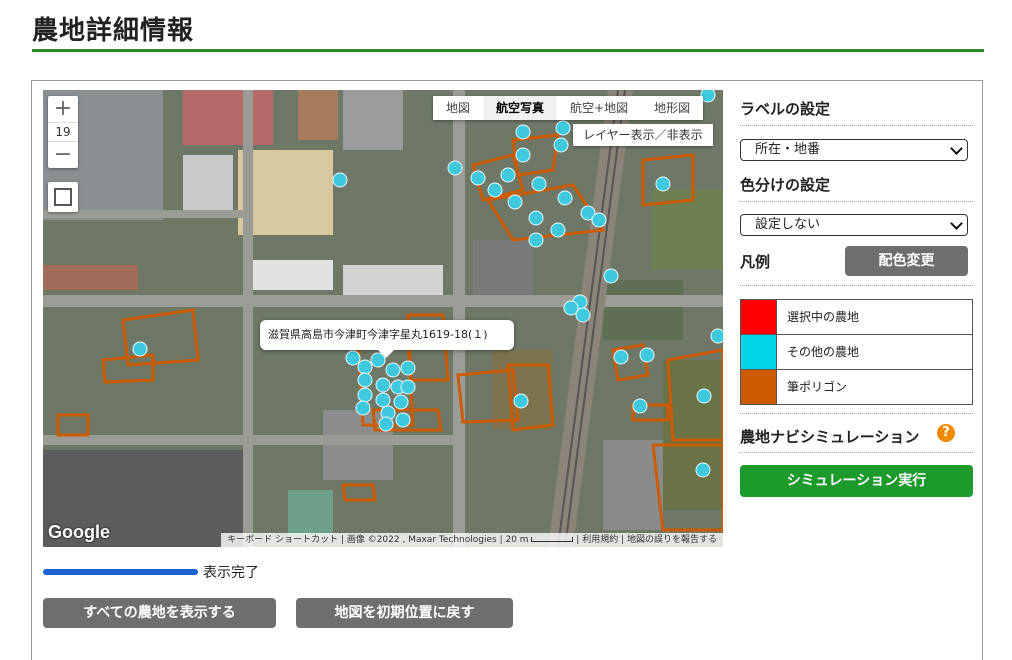  Describe the element at coordinates (906, 261) in the screenshot. I see `recolor-button: 配色変更` at that location.